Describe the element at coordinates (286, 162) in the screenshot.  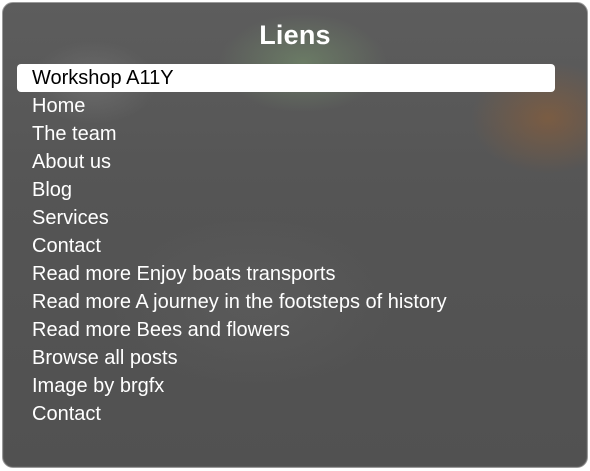
I see `rotor-item-about-us: About us` at that location.